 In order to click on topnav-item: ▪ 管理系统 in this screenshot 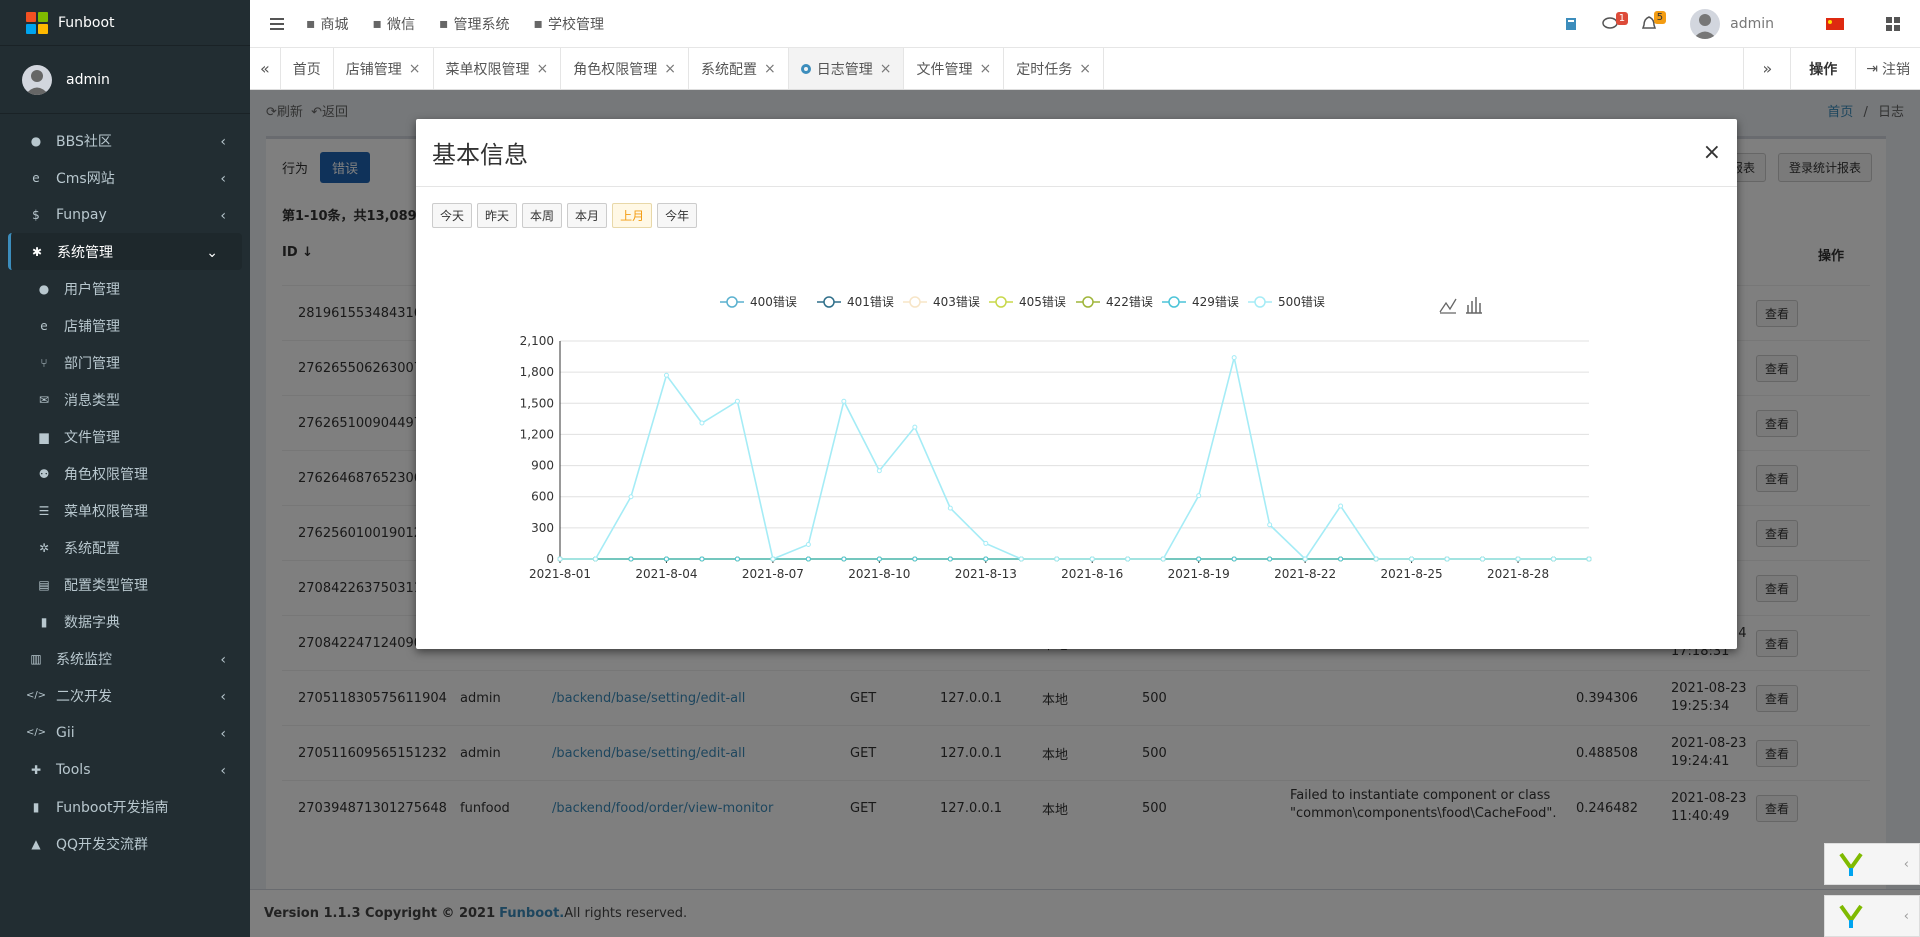, I will do `click(474, 24)`.